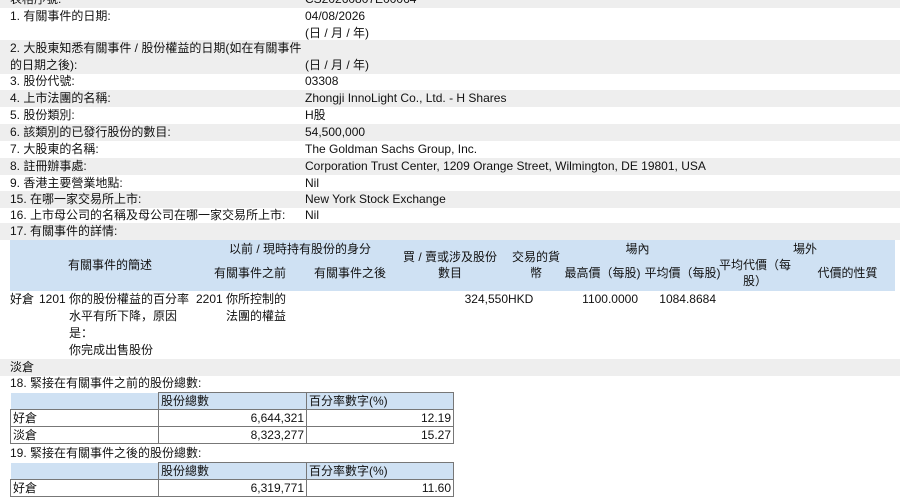  I want to click on form-serial-value: CS20260807E00064, so click(360, 4).